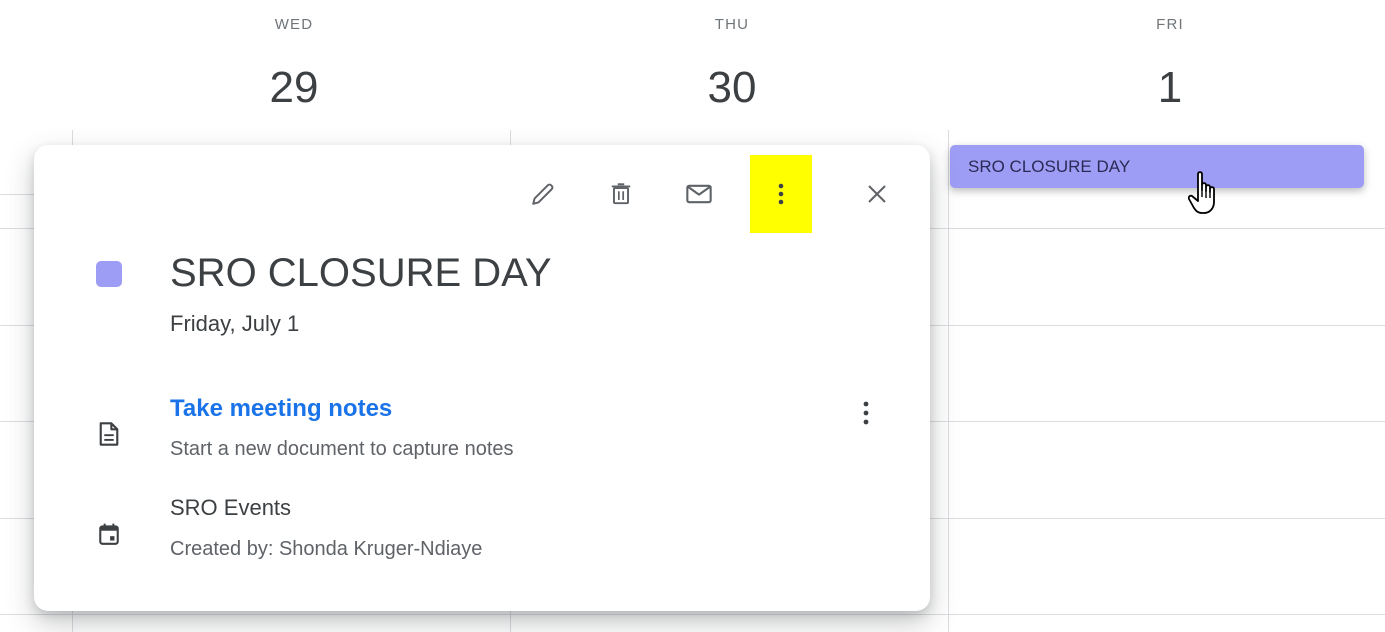  I want to click on day-number: 1, so click(1170, 88).